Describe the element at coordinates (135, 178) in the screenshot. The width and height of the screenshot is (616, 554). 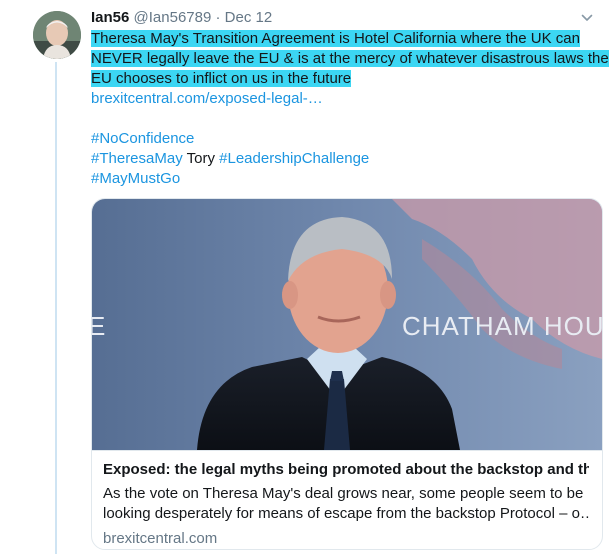
I see `hashtag-maymustgo: #MayMustGo` at that location.